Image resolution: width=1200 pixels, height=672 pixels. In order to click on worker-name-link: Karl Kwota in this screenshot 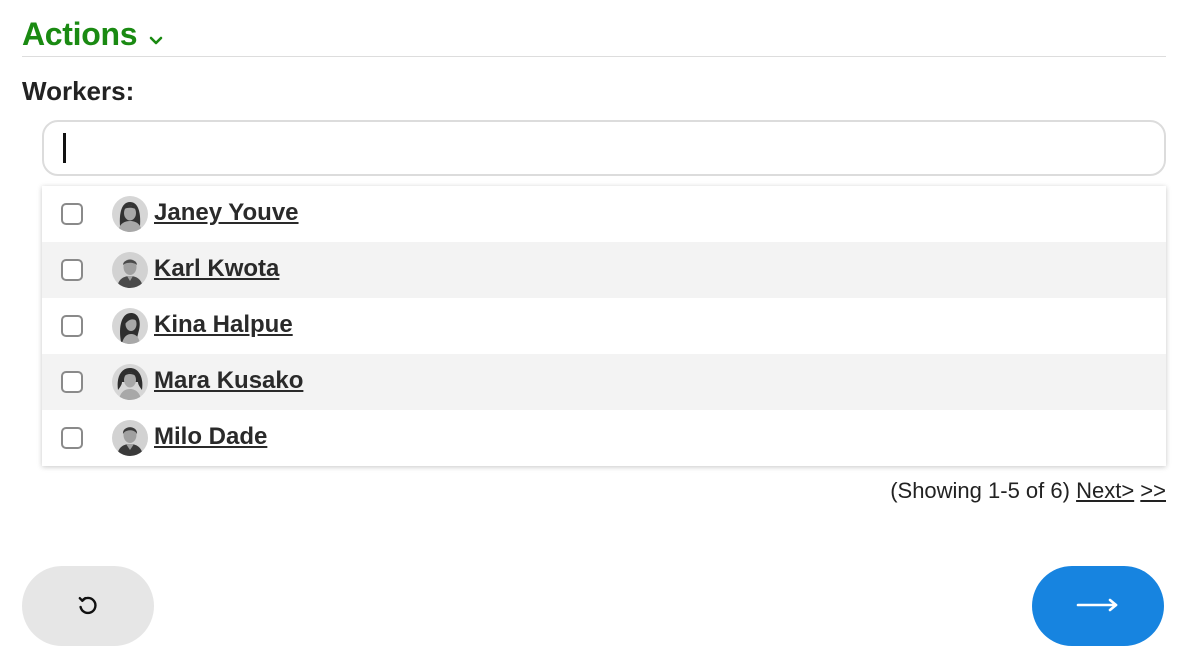, I will do `click(216, 269)`.